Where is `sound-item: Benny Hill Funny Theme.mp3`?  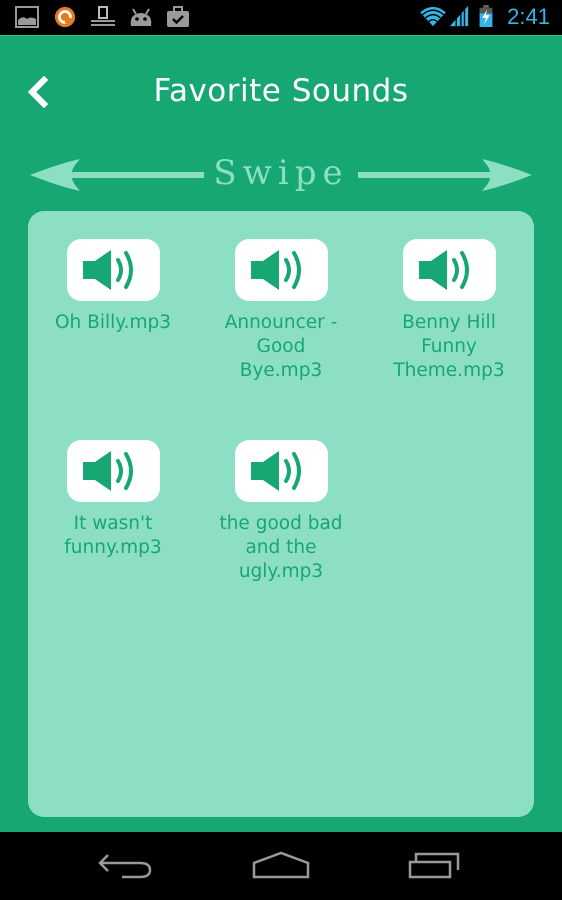
sound-item: Benny Hill Funny Theme.mp3 is located at coordinates (449, 311).